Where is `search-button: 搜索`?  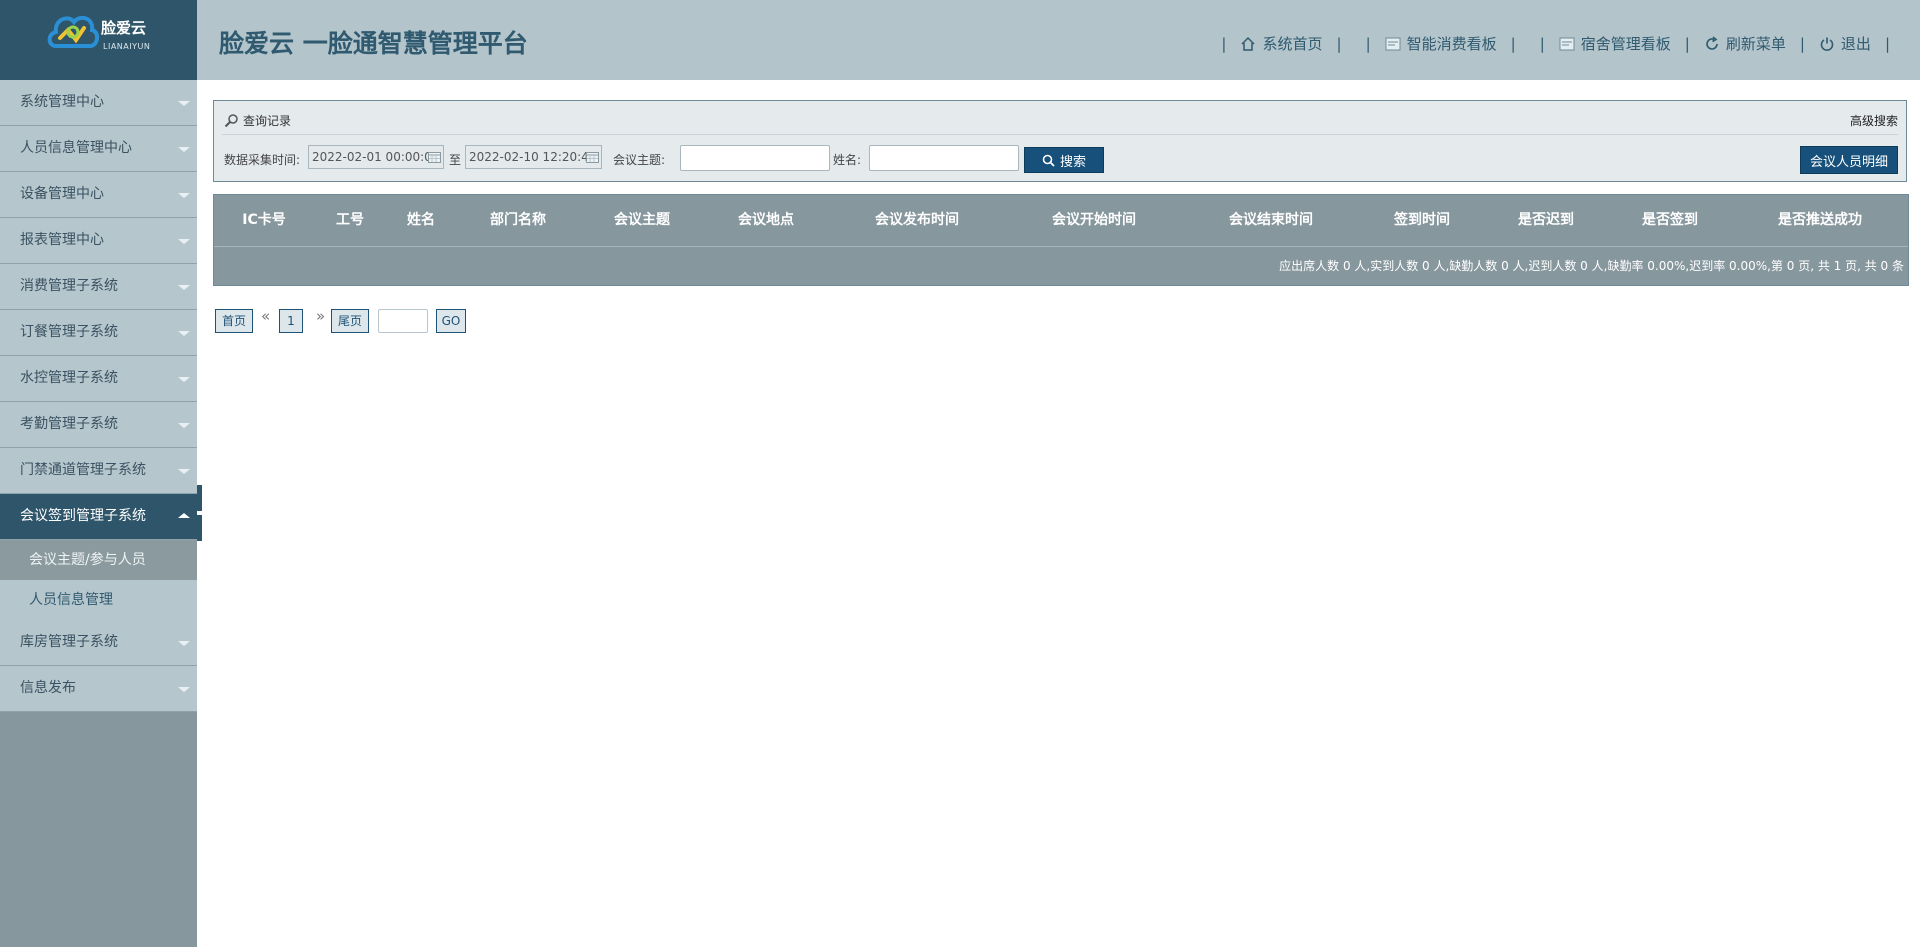
search-button: 搜索 is located at coordinates (1064, 160).